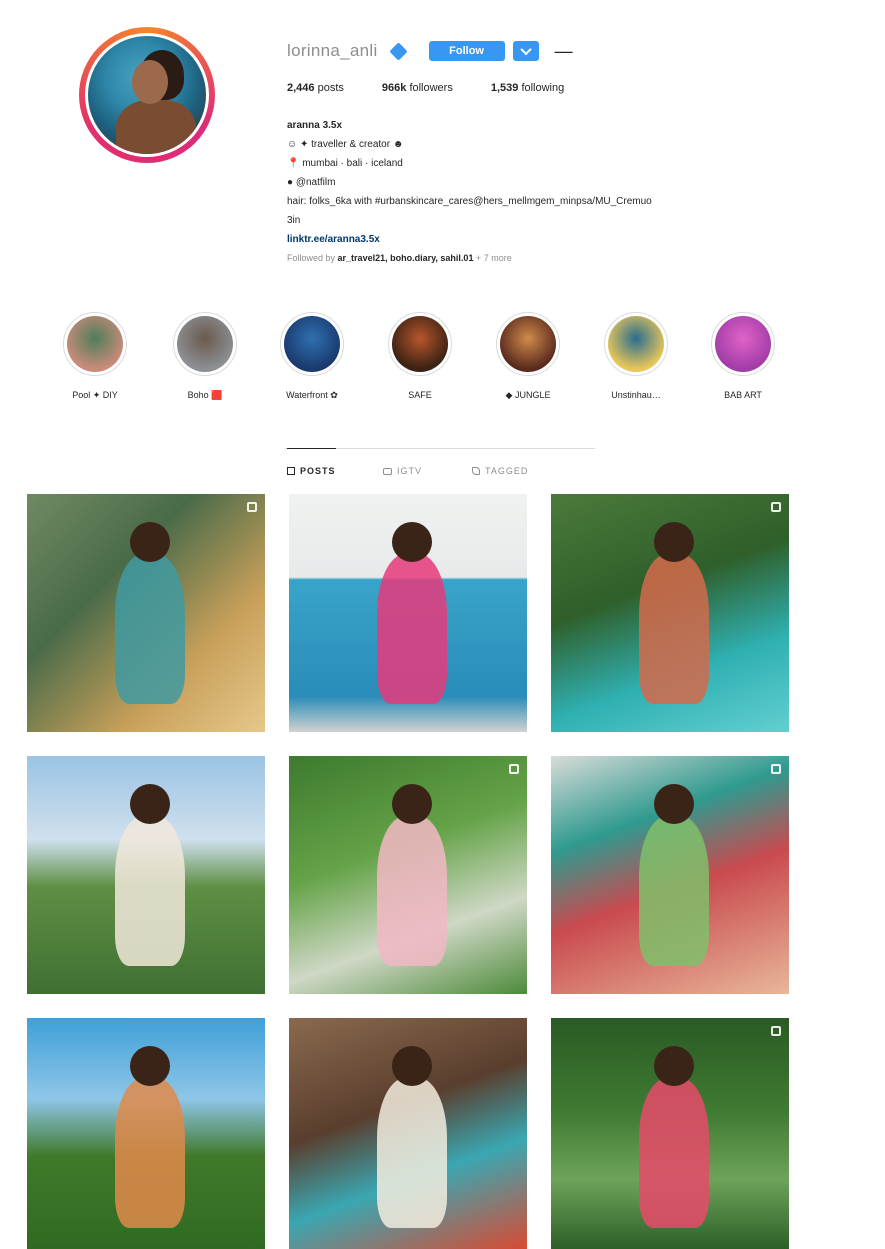 The height and width of the screenshot is (1249, 885). I want to click on suggested-dropdown-button, so click(525, 51).